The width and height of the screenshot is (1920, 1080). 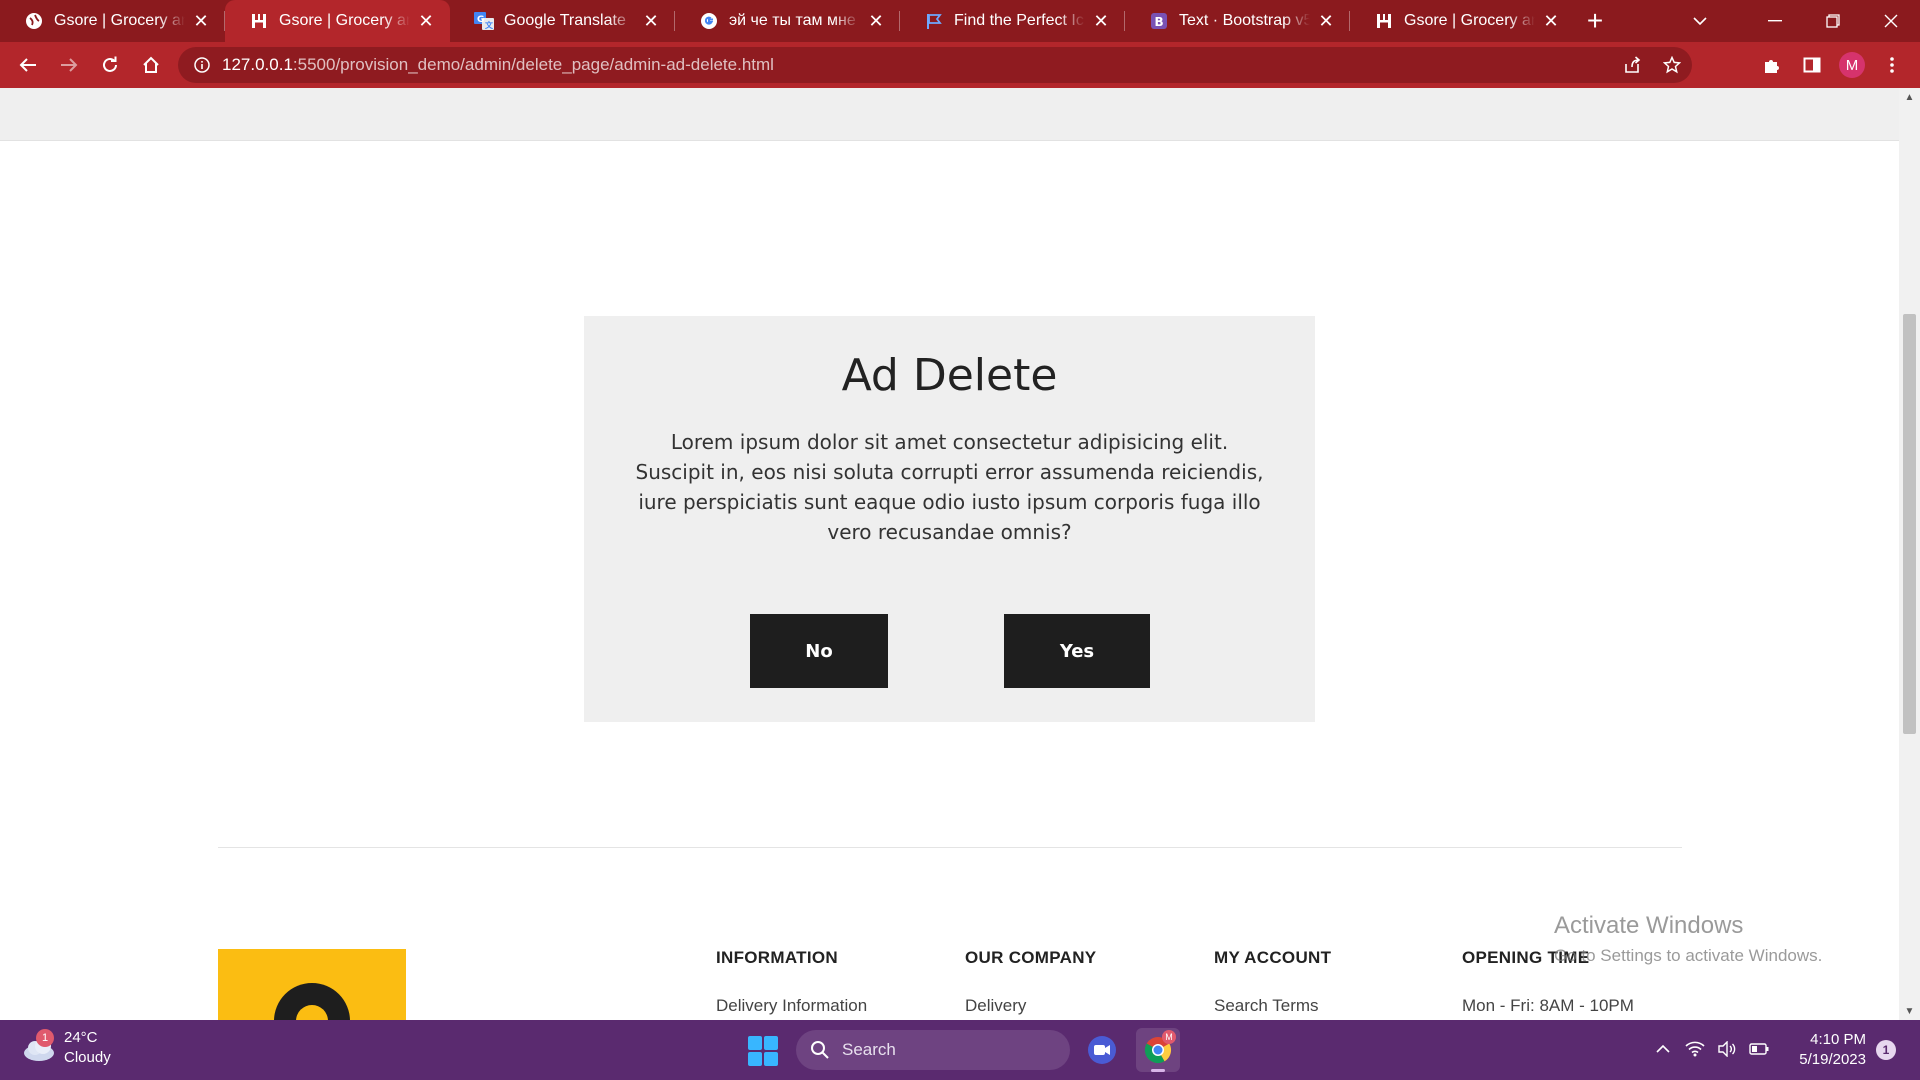 I want to click on svg-text: 文, so click(x=489, y=25).